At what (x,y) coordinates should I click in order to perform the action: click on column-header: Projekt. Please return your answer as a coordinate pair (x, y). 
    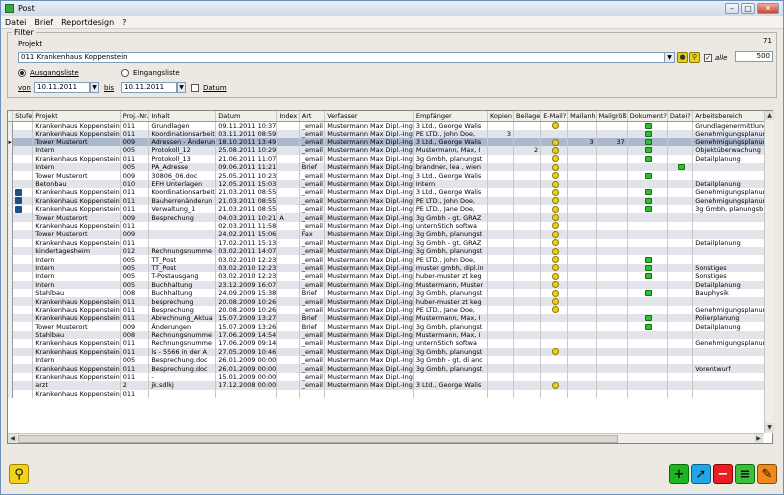
    Looking at the image, I should click on (76, 116).